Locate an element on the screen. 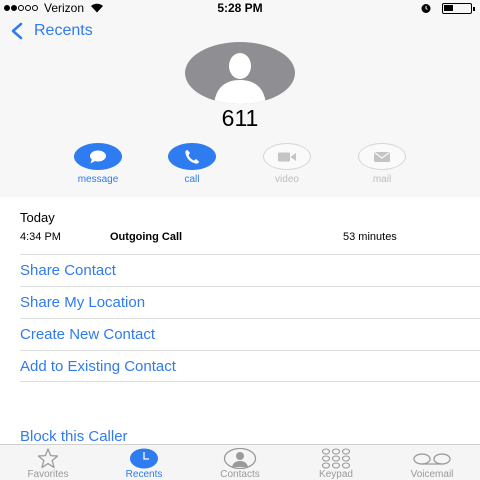  call-type: Outgoing Call is located at coordinates (146, 237).